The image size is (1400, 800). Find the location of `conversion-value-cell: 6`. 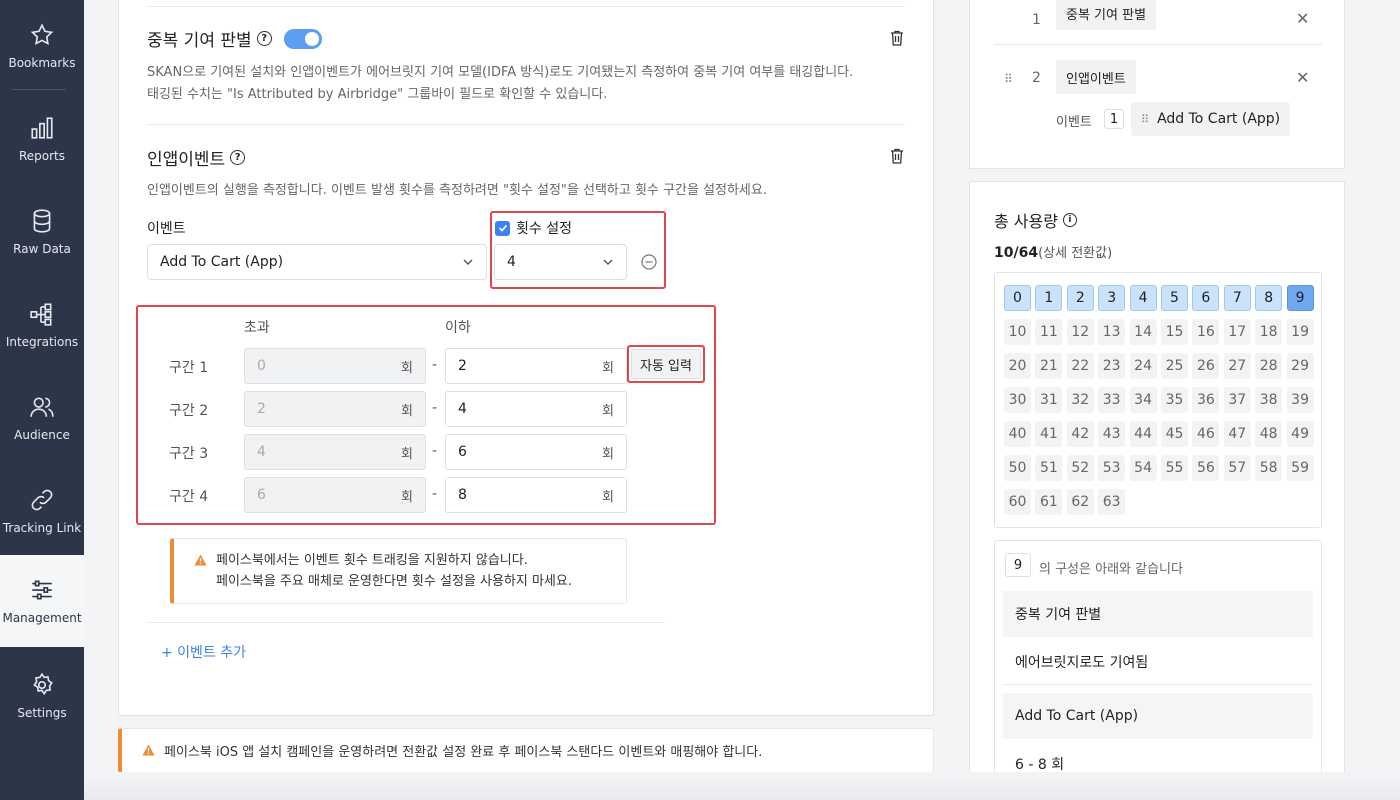

conversion-value-cell: 6 is located at coordinates (1206, 298).